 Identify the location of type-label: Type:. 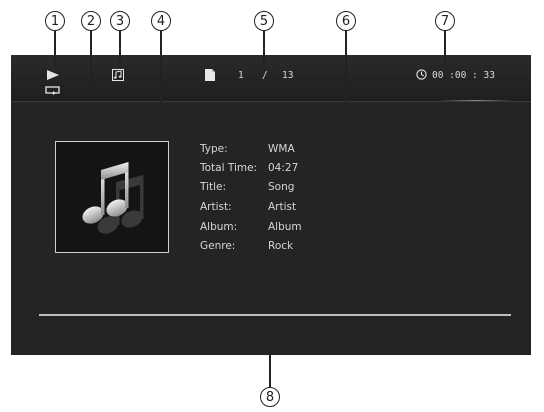
(214, 149).